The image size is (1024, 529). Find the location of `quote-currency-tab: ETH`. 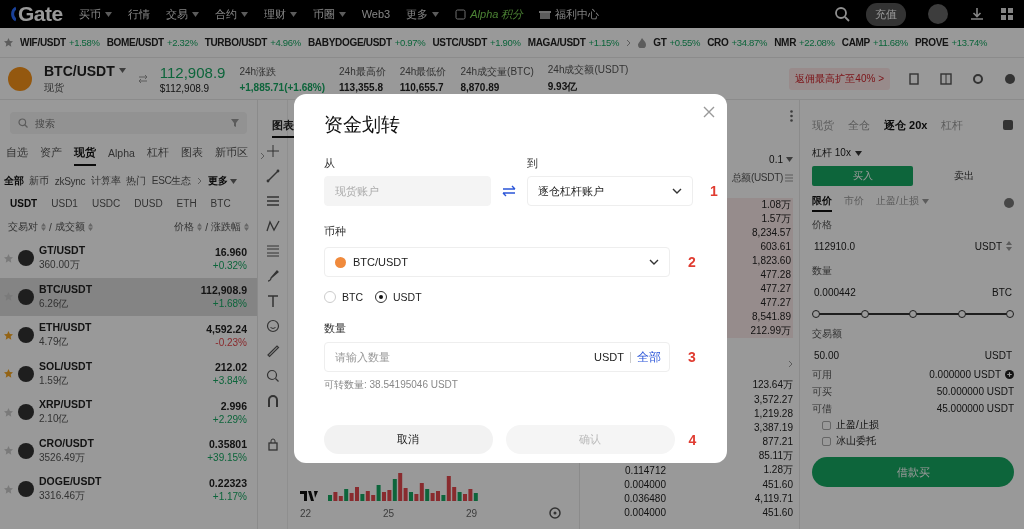

quote-currency-tab: ETH is located at coordinates (186, 203).